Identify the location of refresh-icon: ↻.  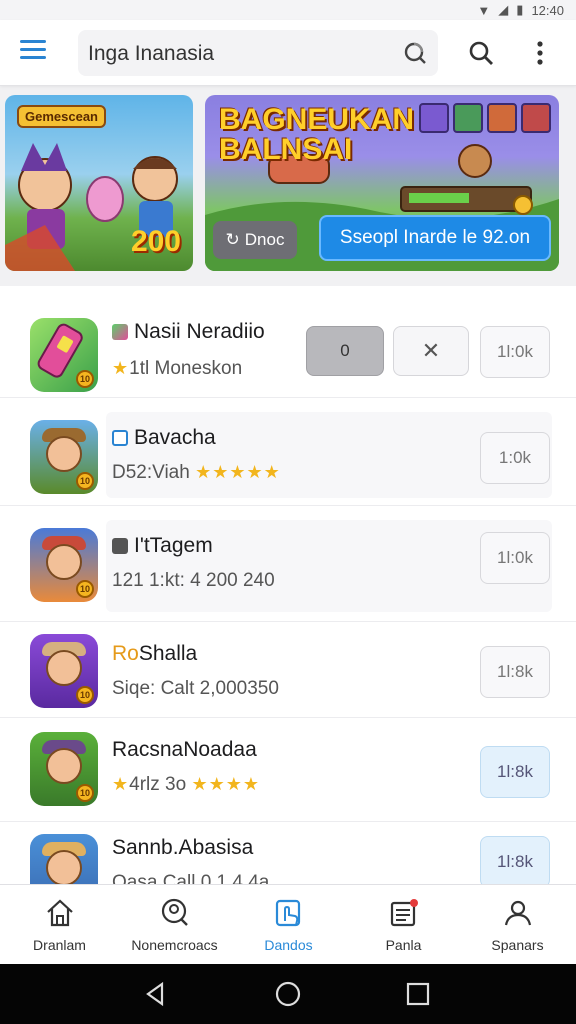
(232, 239).